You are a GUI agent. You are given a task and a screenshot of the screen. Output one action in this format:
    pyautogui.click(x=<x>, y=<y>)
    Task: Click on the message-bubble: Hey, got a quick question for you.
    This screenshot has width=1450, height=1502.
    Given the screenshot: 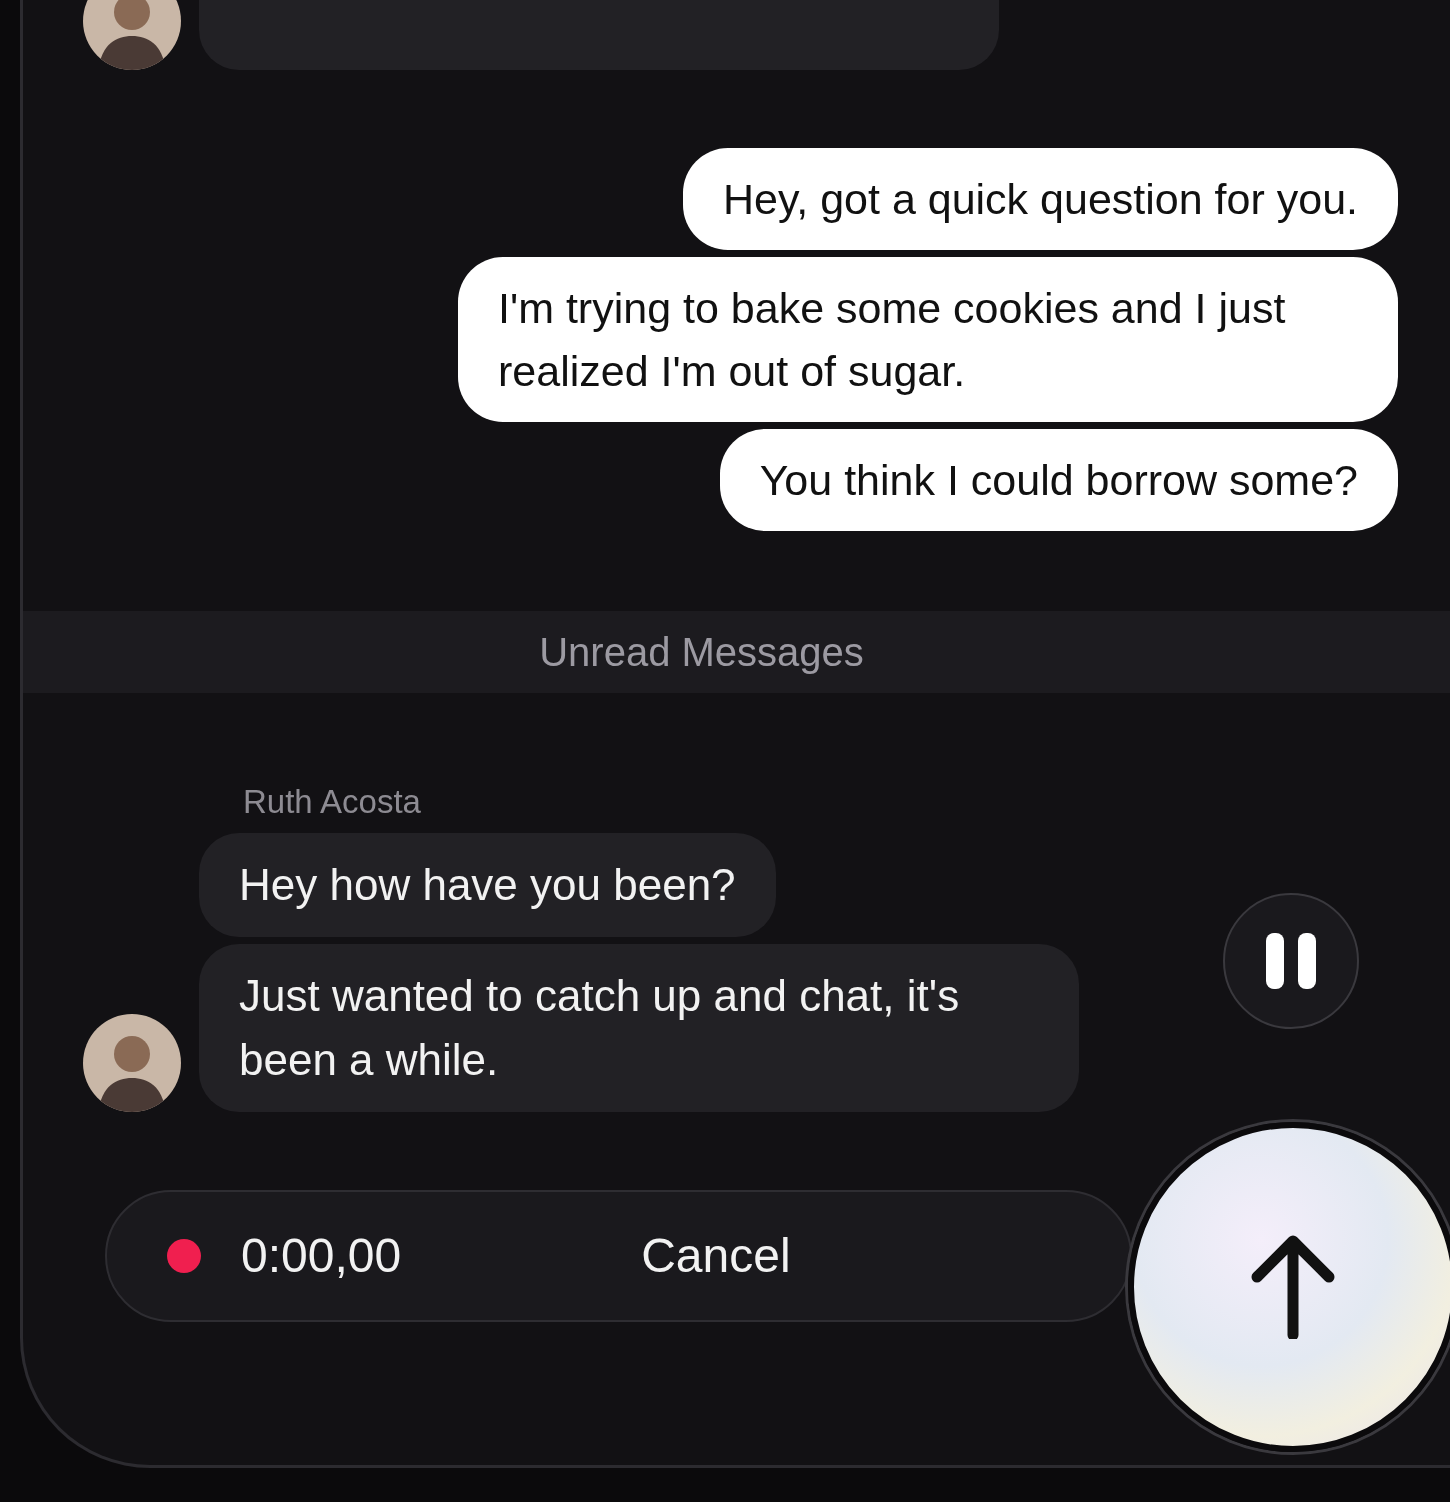 What is the action you would take?
    pyautogui.click(x=1040, y=199)
    